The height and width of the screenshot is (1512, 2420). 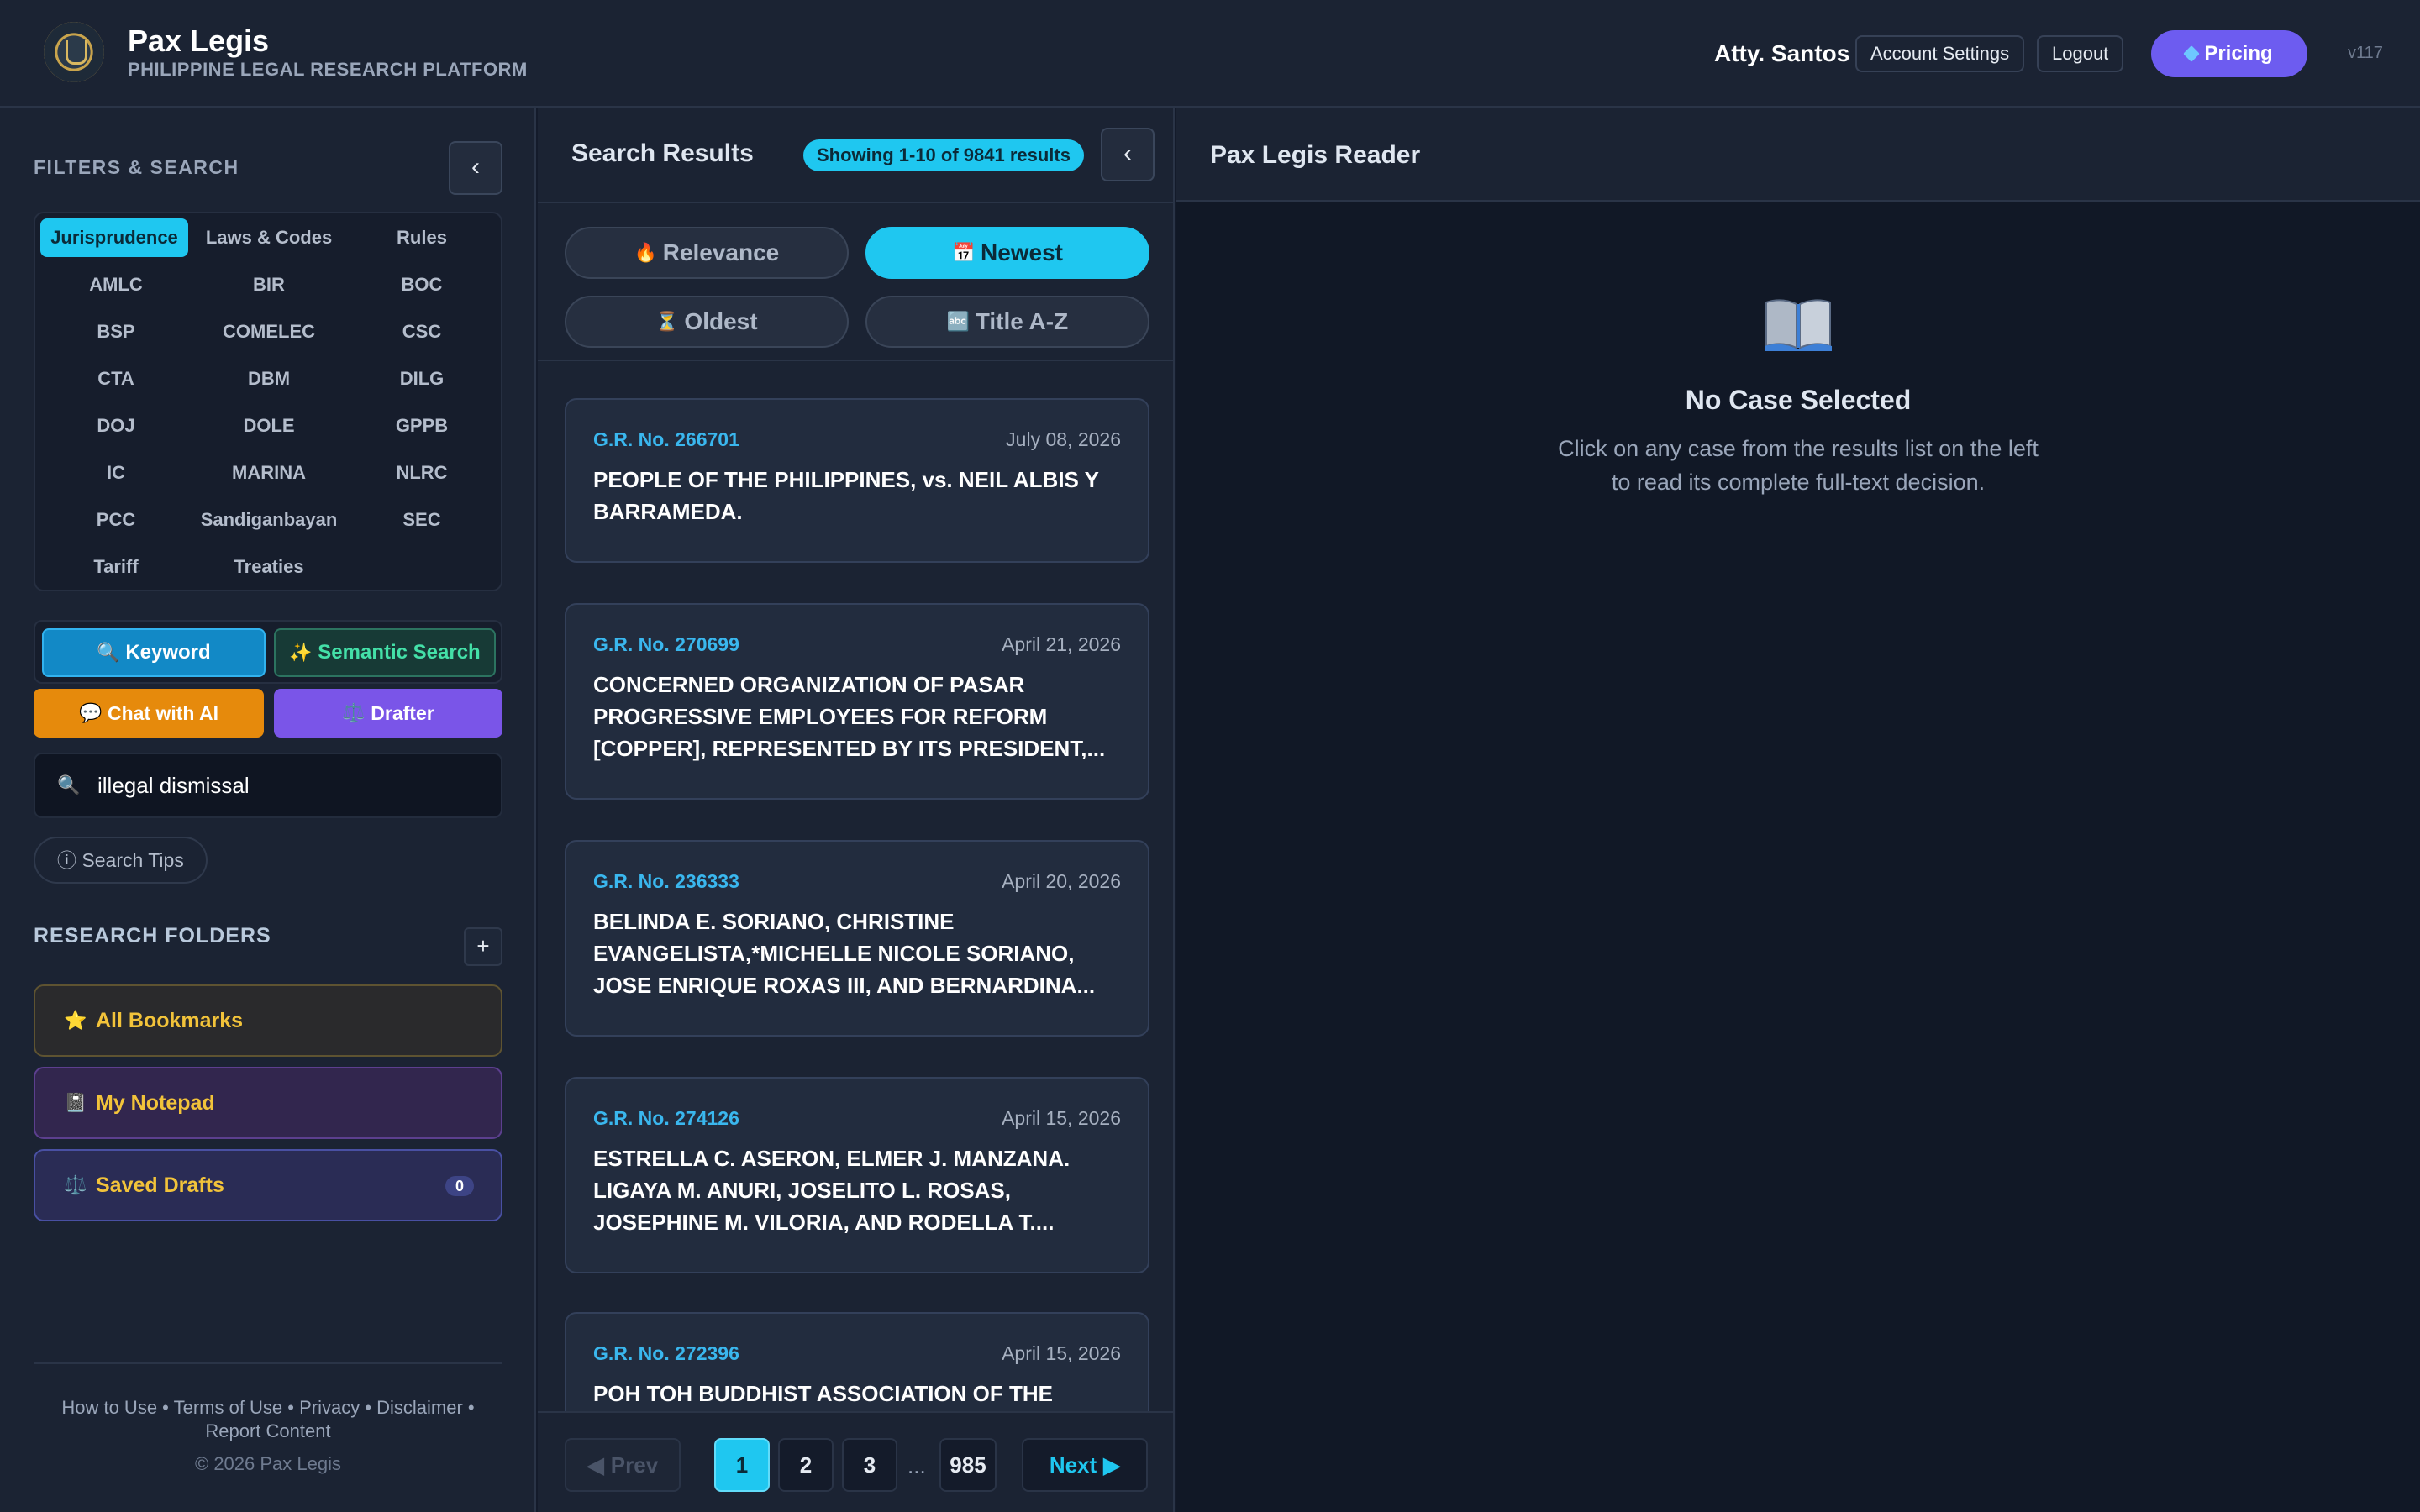 I want to click on folder-all-bookmarks: ⭐ All Bookmarks, so click(x=268, y=1020).